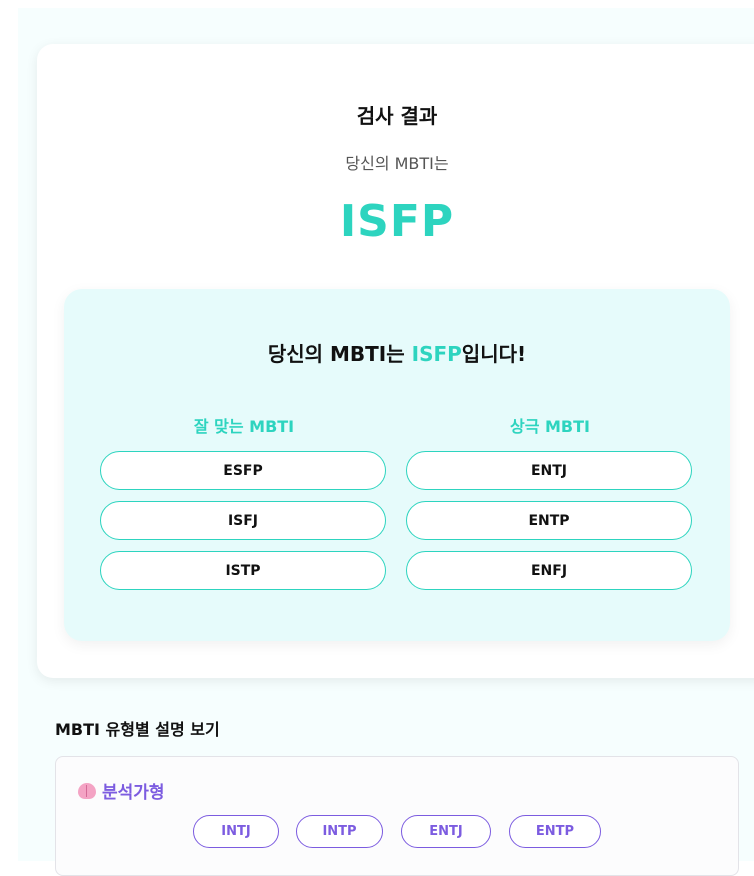 Image resolution: width=754 pixels, height=876 pixels. I want to click on bad-match-item: ENFJ, so click(549, 570).